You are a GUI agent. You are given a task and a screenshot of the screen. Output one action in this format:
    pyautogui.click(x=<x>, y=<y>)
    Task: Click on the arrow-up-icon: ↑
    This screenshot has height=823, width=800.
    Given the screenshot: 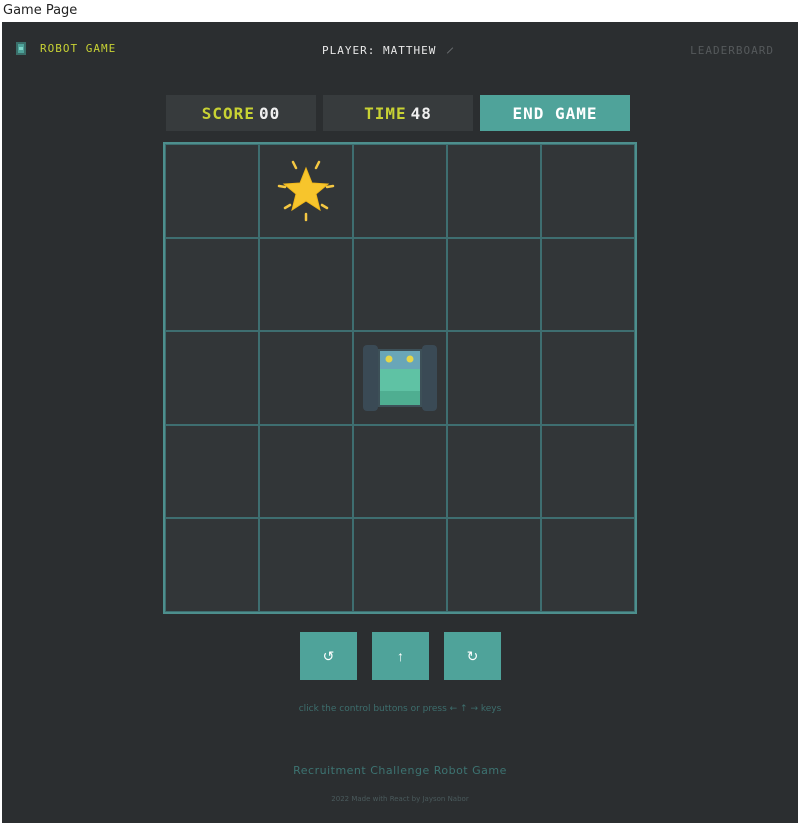 What is the action you would take?
    pyautogui.click(x=400, y=656)
    